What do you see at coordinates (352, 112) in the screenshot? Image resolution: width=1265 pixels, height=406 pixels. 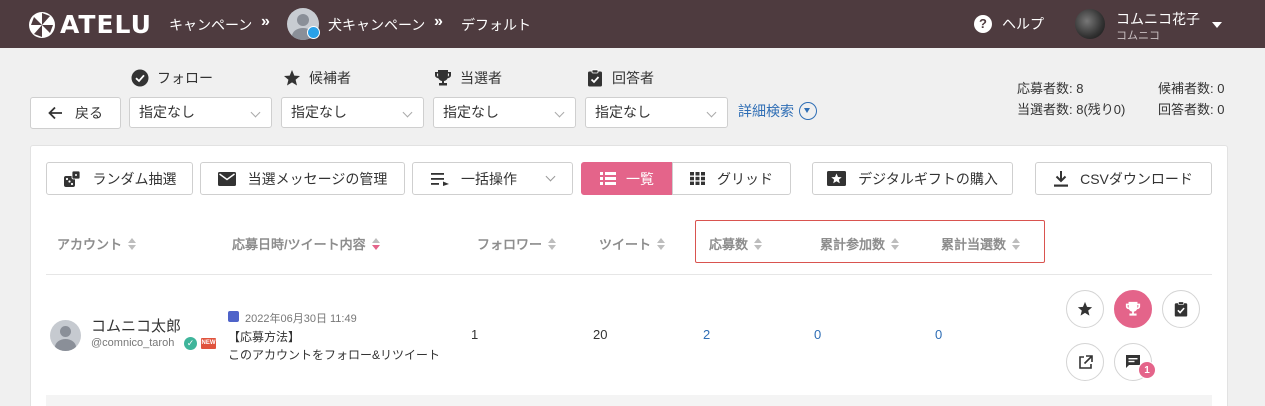 I see `candidate-filter-select: 指定なし` at bounding box center [352, 112].